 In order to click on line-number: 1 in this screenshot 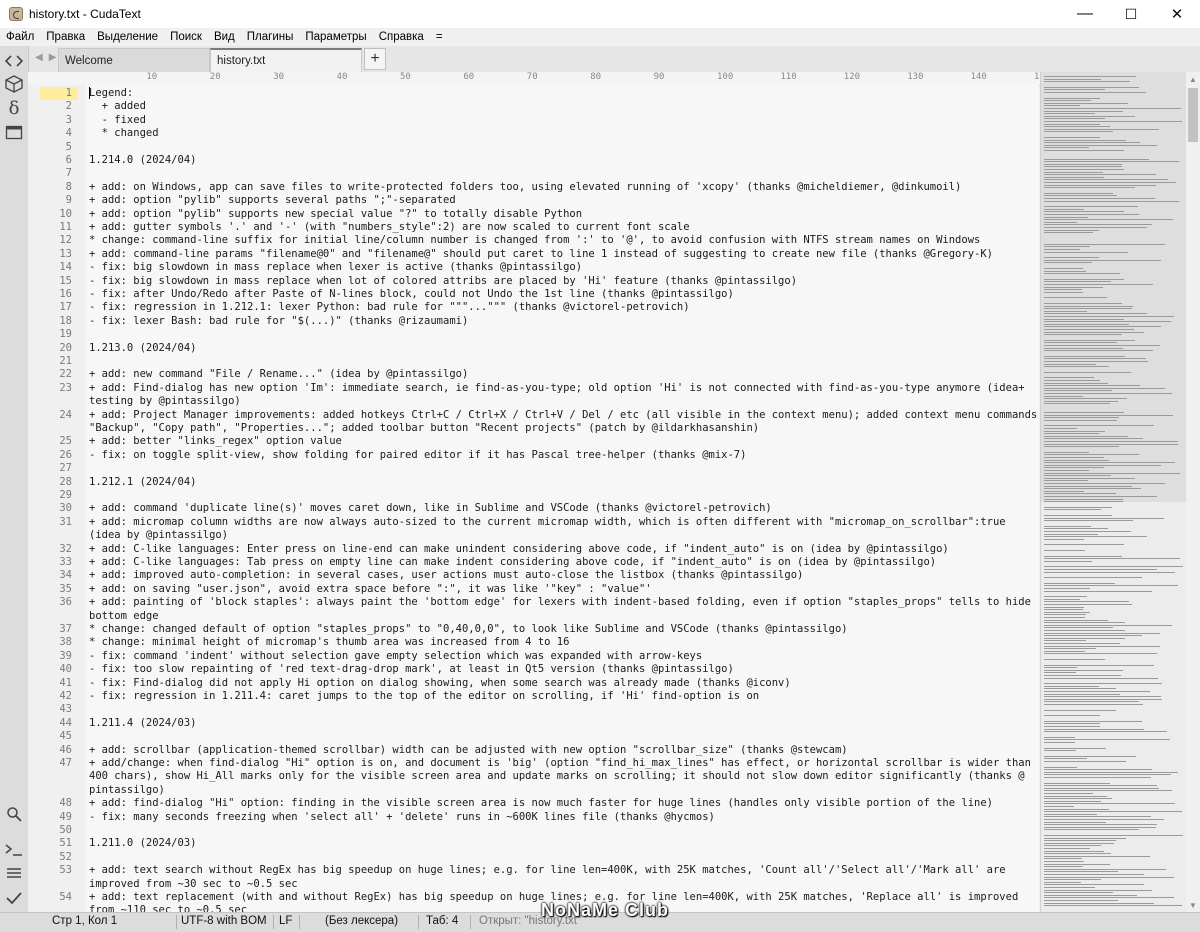, I will do `click(68, 93)`.